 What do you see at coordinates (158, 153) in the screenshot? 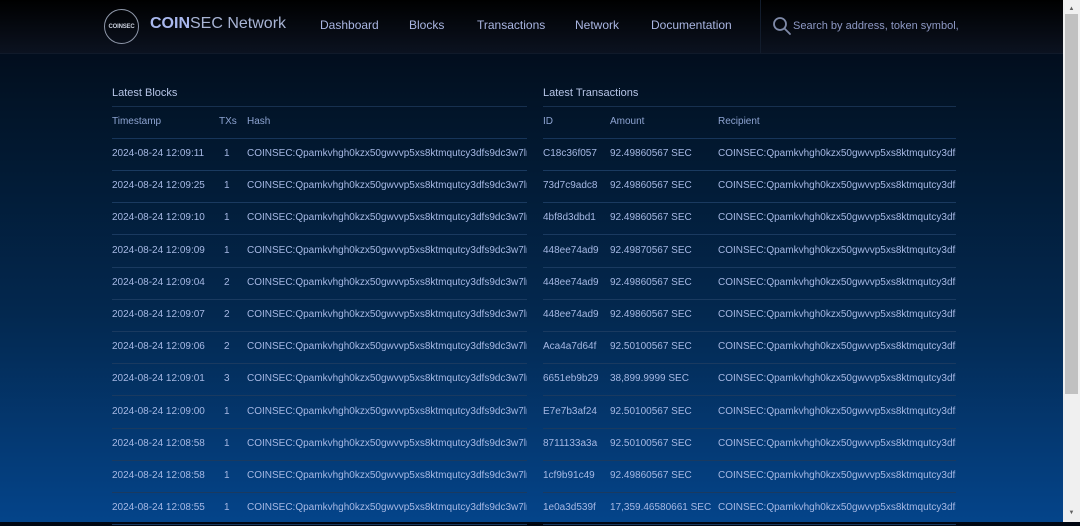
I see `block-timestamp: 2024-08-24 12:09:11` at bounding box center [158, 153].